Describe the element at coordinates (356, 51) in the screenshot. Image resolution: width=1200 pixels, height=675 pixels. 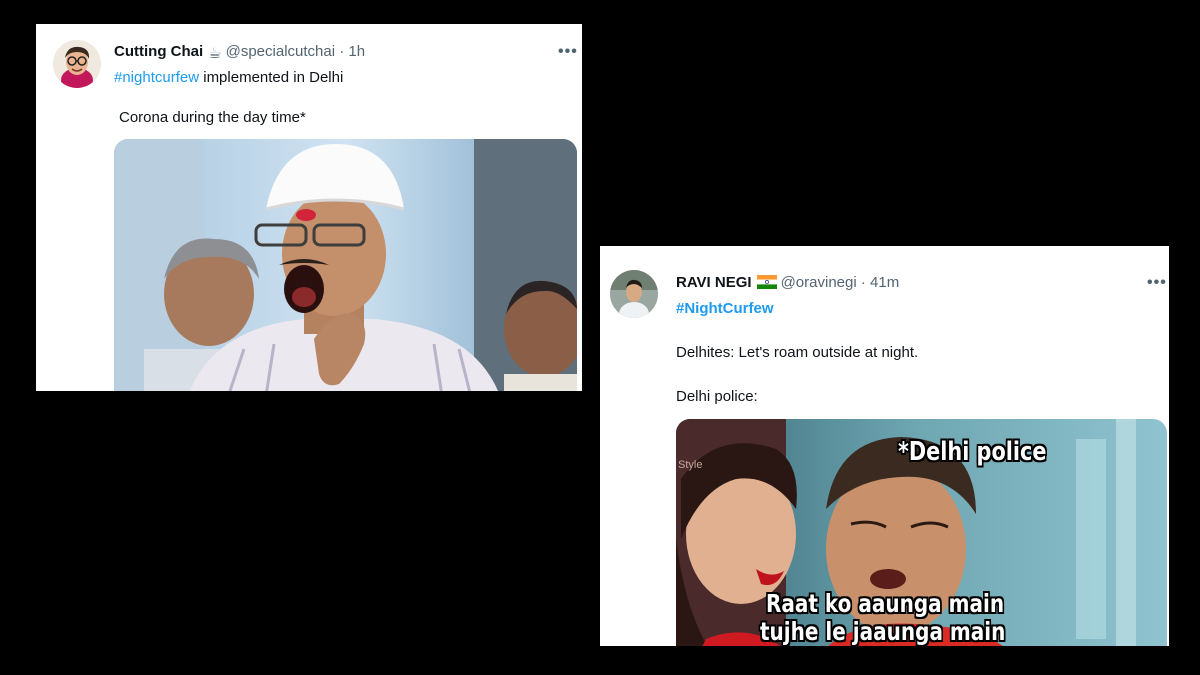
I see `timestamp: 1h` at that location.